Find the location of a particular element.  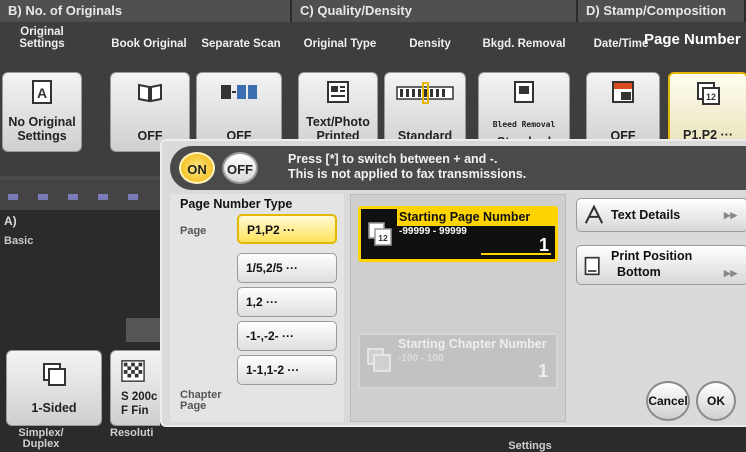

starting-chapter-number-field: Starting Chapter Number -100 - 100 1 is located at coordinates (458, 361).